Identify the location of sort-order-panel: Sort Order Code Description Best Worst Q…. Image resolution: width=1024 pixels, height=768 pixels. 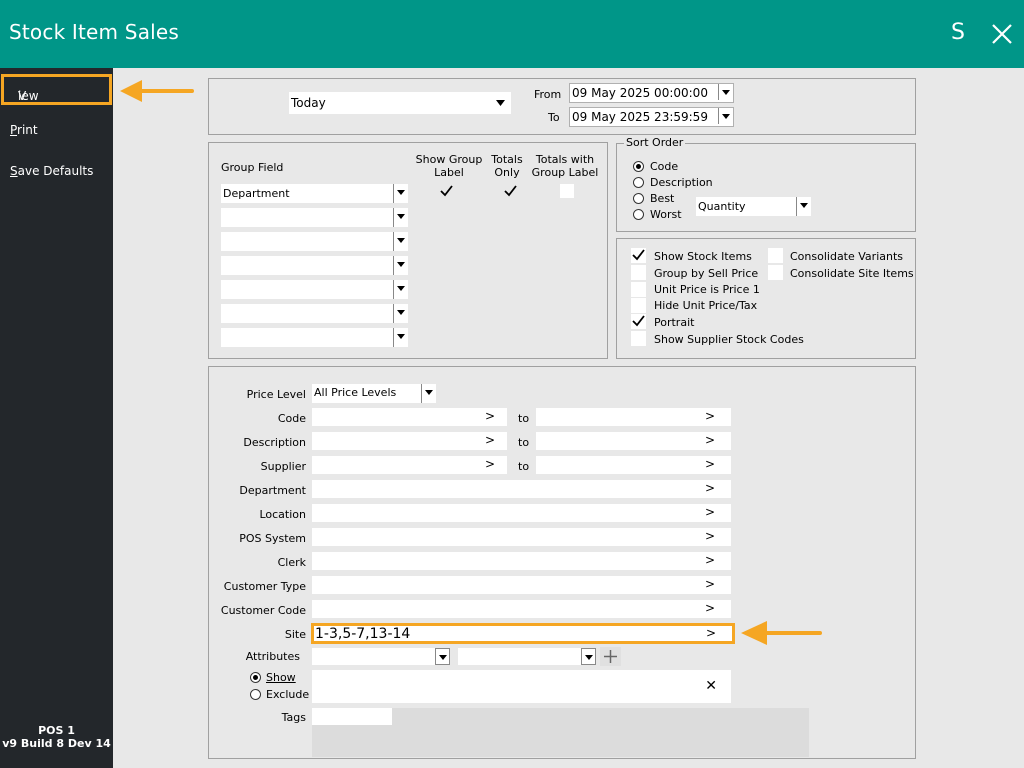
(766, 183).